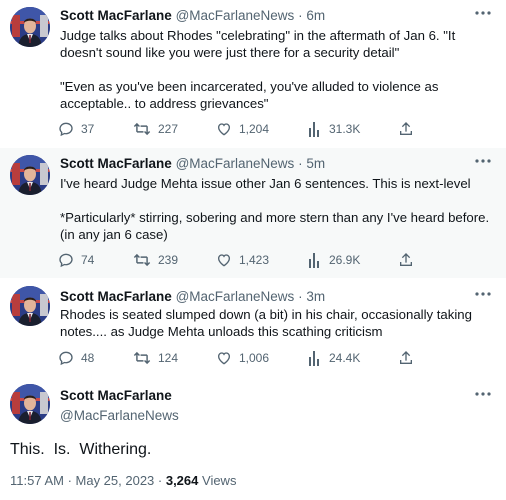 Image resolution: width=506 pixels, height=500 pixels. I want to click on views-count: 24.4K, so click(345, 358).